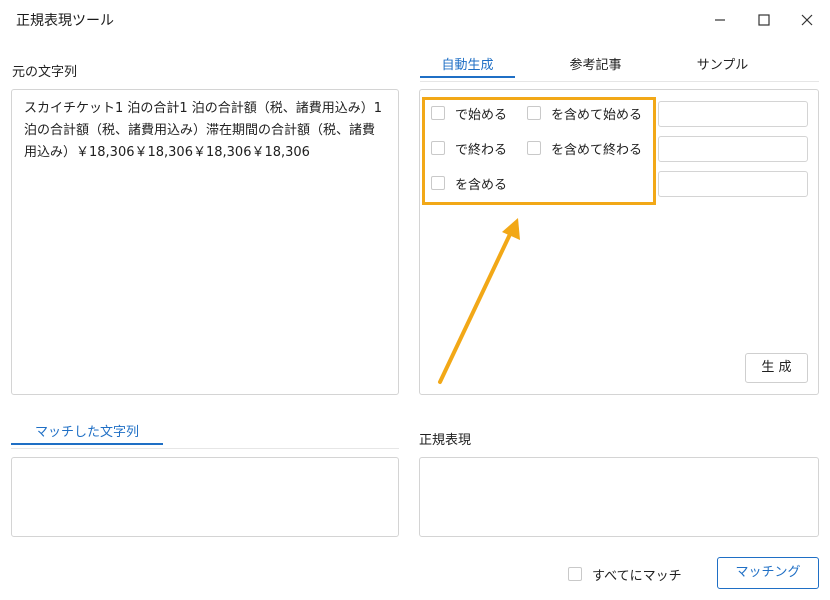 Image resolution: width=830 pixels, height=600 pixels. Describe the element at coordinates (575, 574) in the screenshot. I see `match-all-checkbox` at that location.